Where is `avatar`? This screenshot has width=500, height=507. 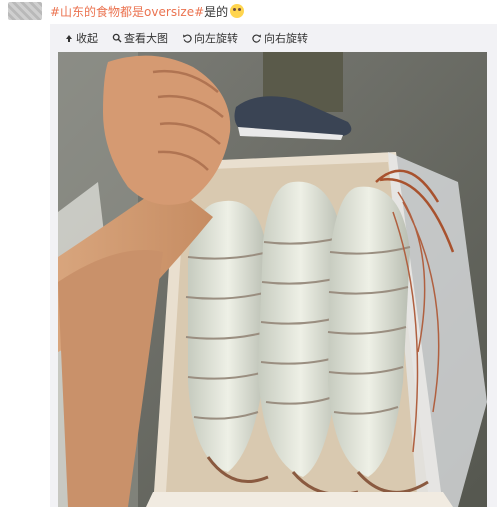 avatar is located at coordinates (25, 11).